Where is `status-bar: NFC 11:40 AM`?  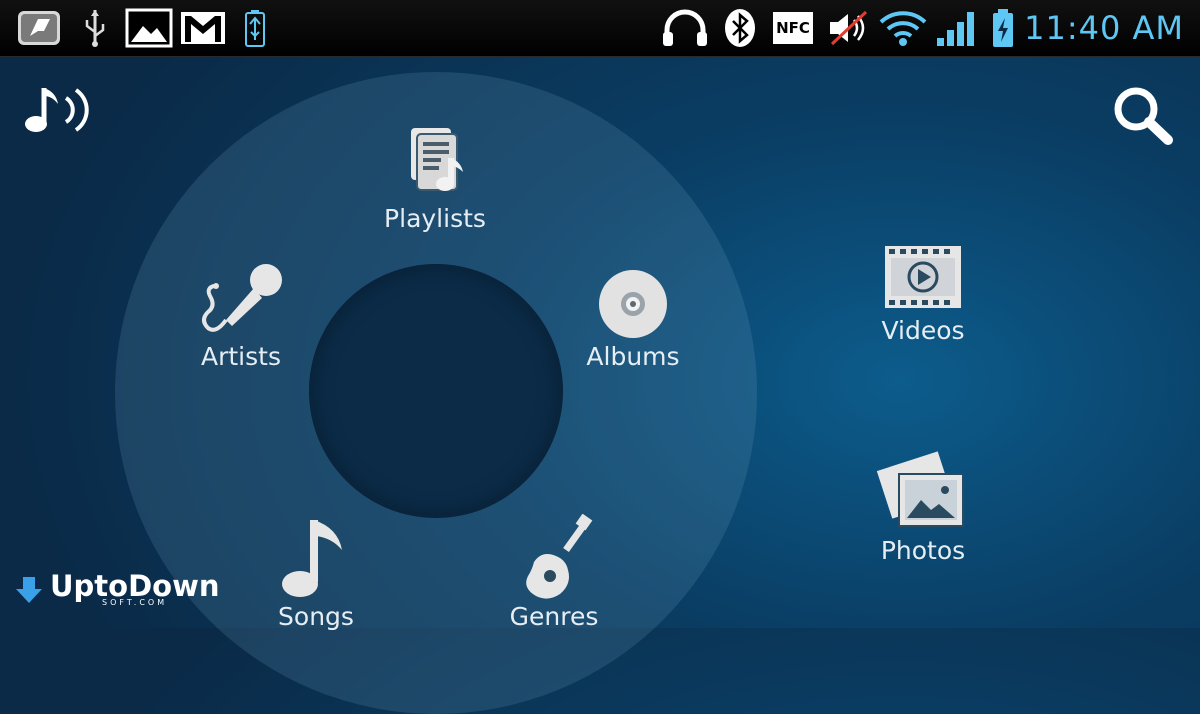 status-bar: NFC 11:40 AM is located at coordinates (600, 28).